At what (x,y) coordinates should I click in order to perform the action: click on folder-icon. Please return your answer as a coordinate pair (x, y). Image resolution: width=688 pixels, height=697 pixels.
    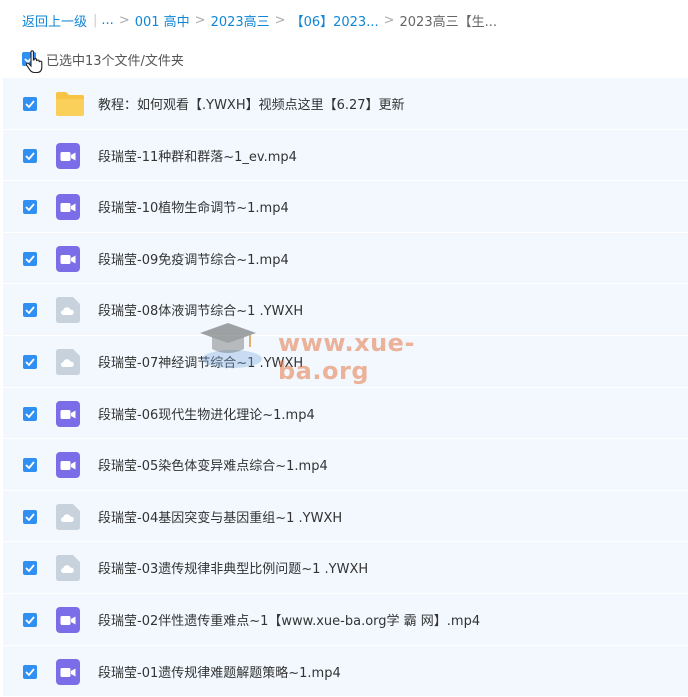
    Looking at the image, I should click on (69, 104).